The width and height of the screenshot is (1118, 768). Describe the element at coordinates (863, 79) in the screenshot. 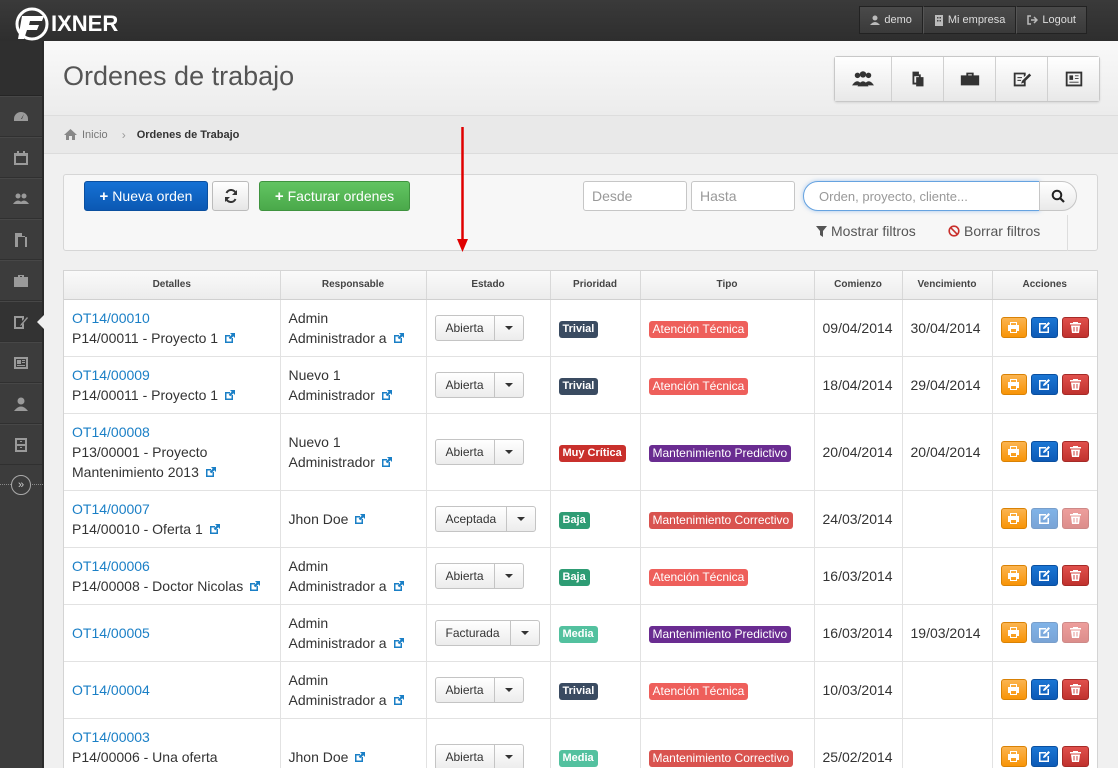

I see `clients-shortcut` at that location.